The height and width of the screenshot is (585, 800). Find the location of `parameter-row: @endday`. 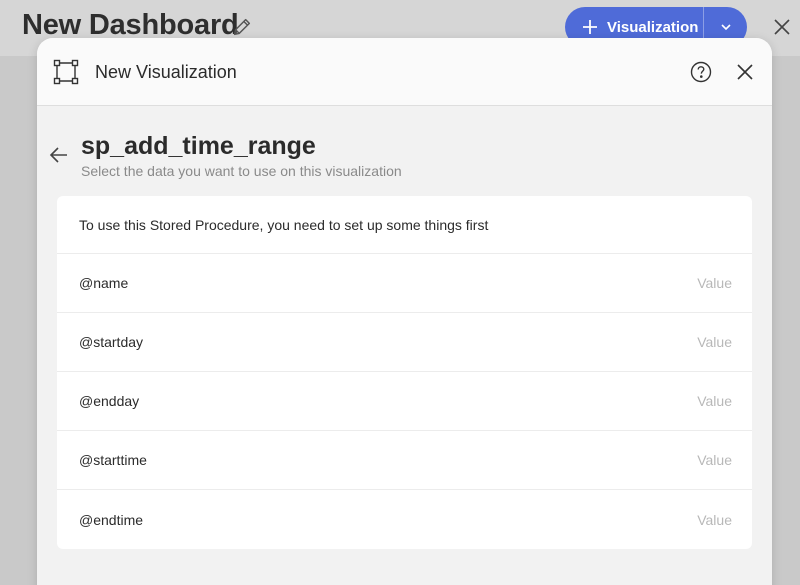

parameter-row: @endday is located at coordinates (404, 401).